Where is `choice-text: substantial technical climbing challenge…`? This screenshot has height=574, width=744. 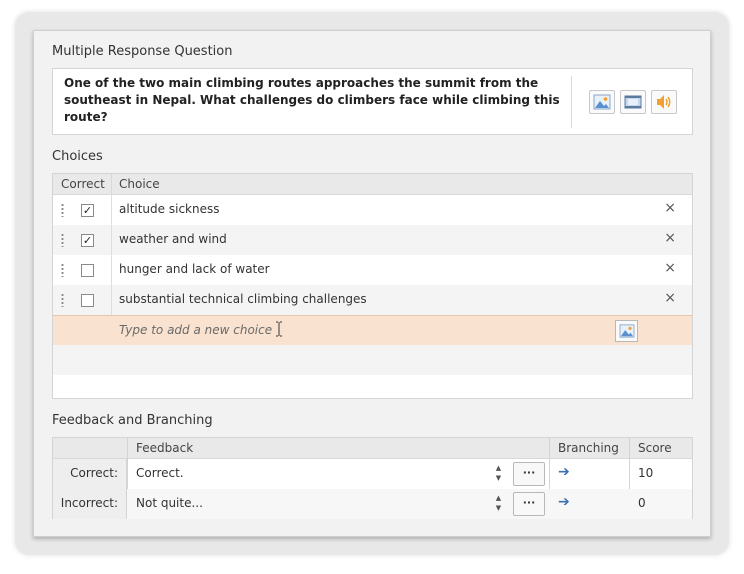
choice-text: substantial technical climbing challenge… is located at coordinates (243, 299).